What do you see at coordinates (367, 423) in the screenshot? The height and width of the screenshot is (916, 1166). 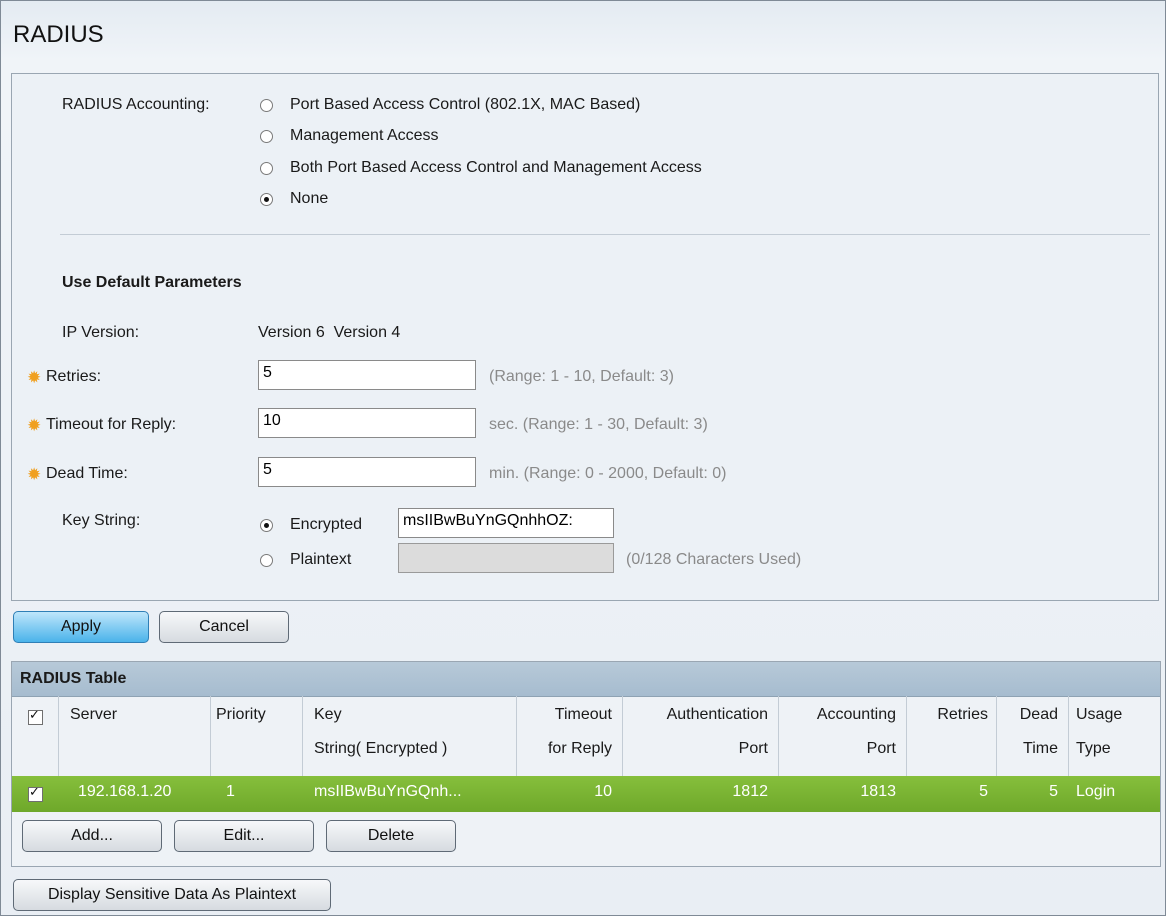 I see `timeout-input: 10` at bounding box center [367, 423].